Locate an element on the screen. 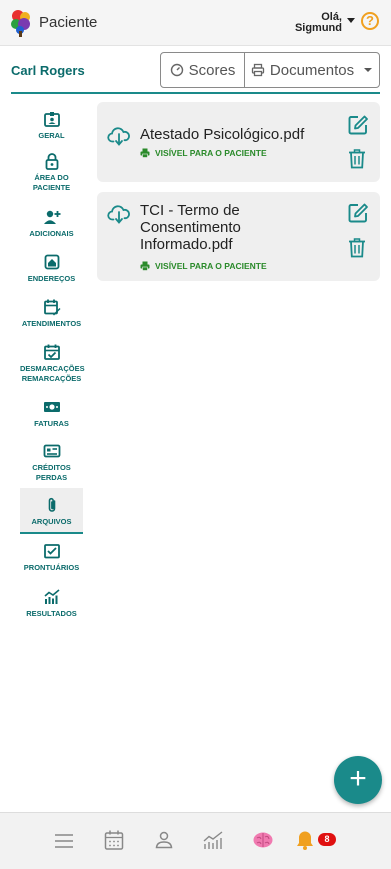  sidebar-item-prontuarios: PRONTUÁRIOS is located at coordinates (51, 557).